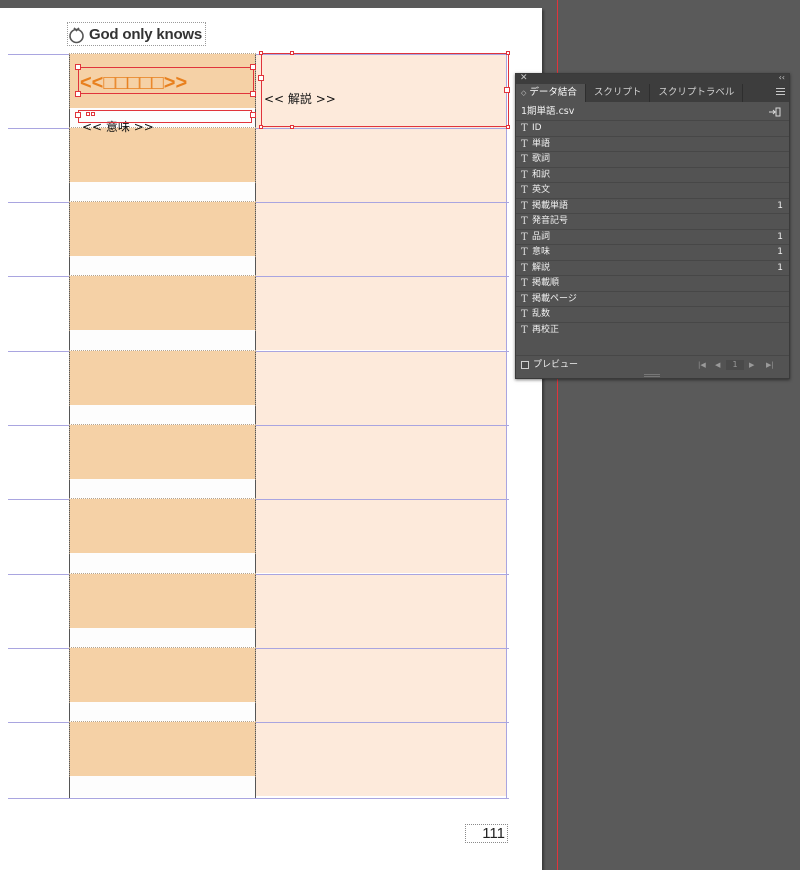  What do you see at coordinates (506, 426) in the screenshot?
I see `right-column-rule` at bounding box center [506, 426].